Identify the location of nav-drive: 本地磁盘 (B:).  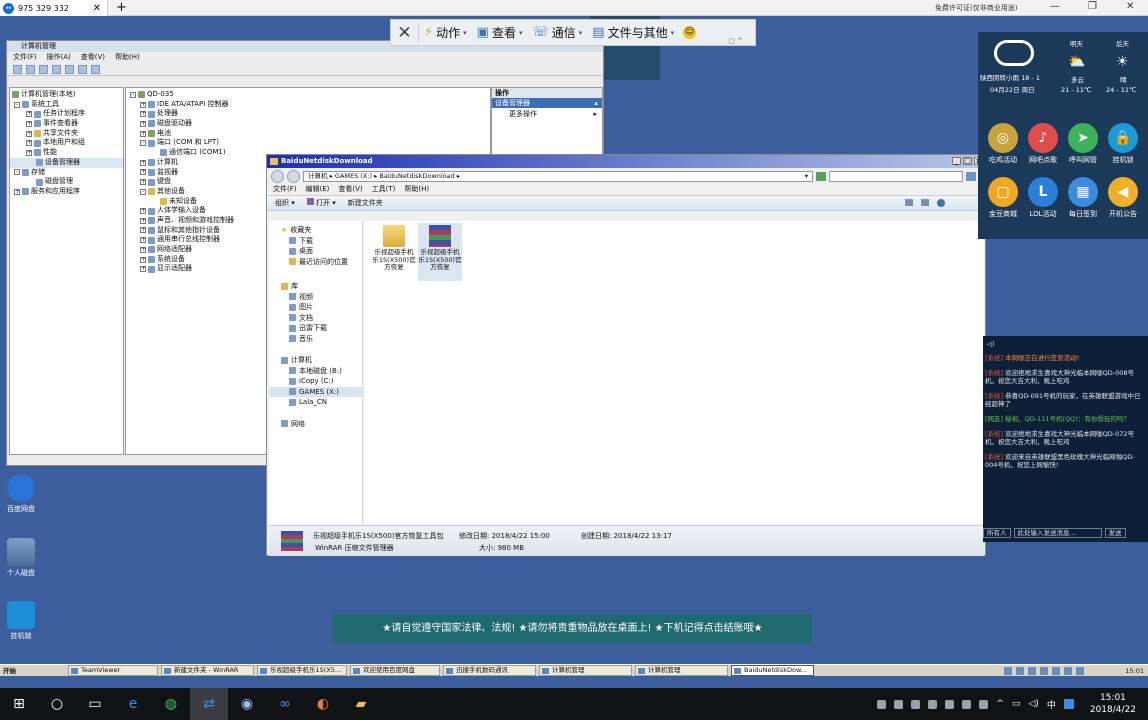
(315, 371).